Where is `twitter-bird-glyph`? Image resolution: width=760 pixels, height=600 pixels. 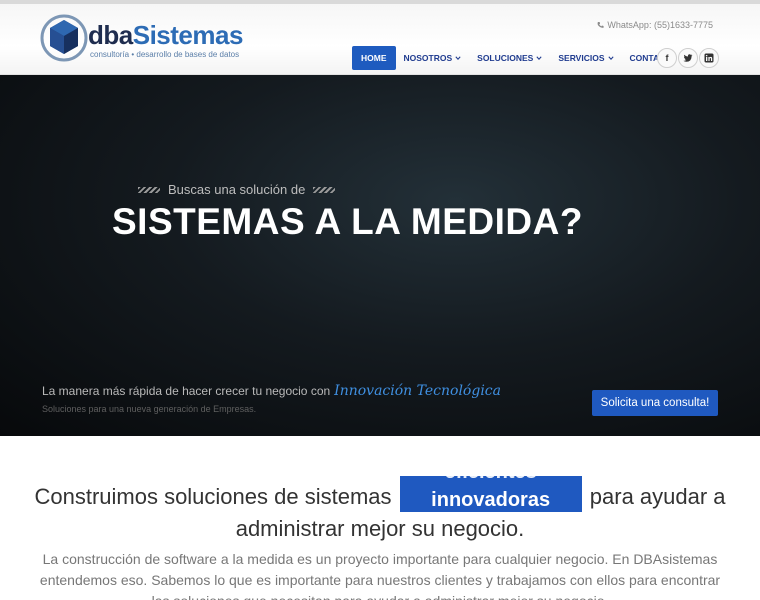
twitter-bird-glyph is located at coordinates (688, 57).